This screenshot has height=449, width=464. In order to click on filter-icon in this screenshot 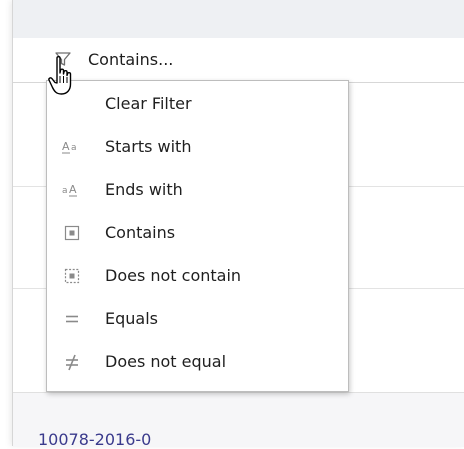, I will do `click(63, 59)`.